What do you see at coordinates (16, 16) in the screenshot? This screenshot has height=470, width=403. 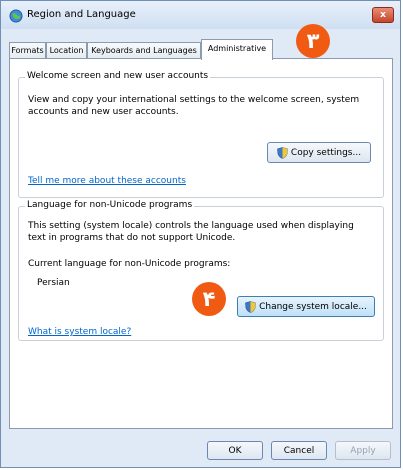 I see `globe-icon` at bounding box center [16, 16].